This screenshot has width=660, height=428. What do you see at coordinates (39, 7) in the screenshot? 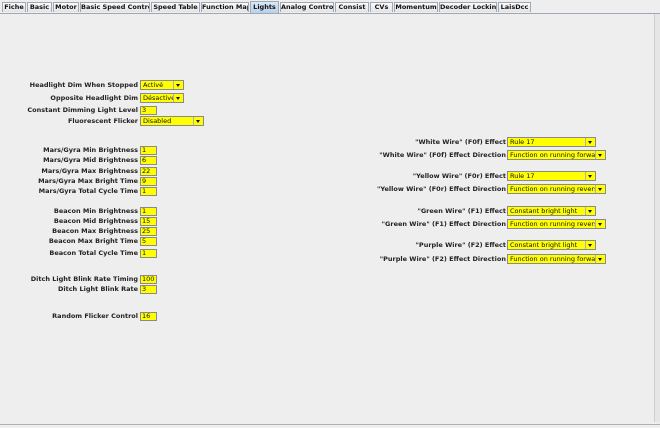
I see `tab-basic: Basic` at bounding box center [39, 7].